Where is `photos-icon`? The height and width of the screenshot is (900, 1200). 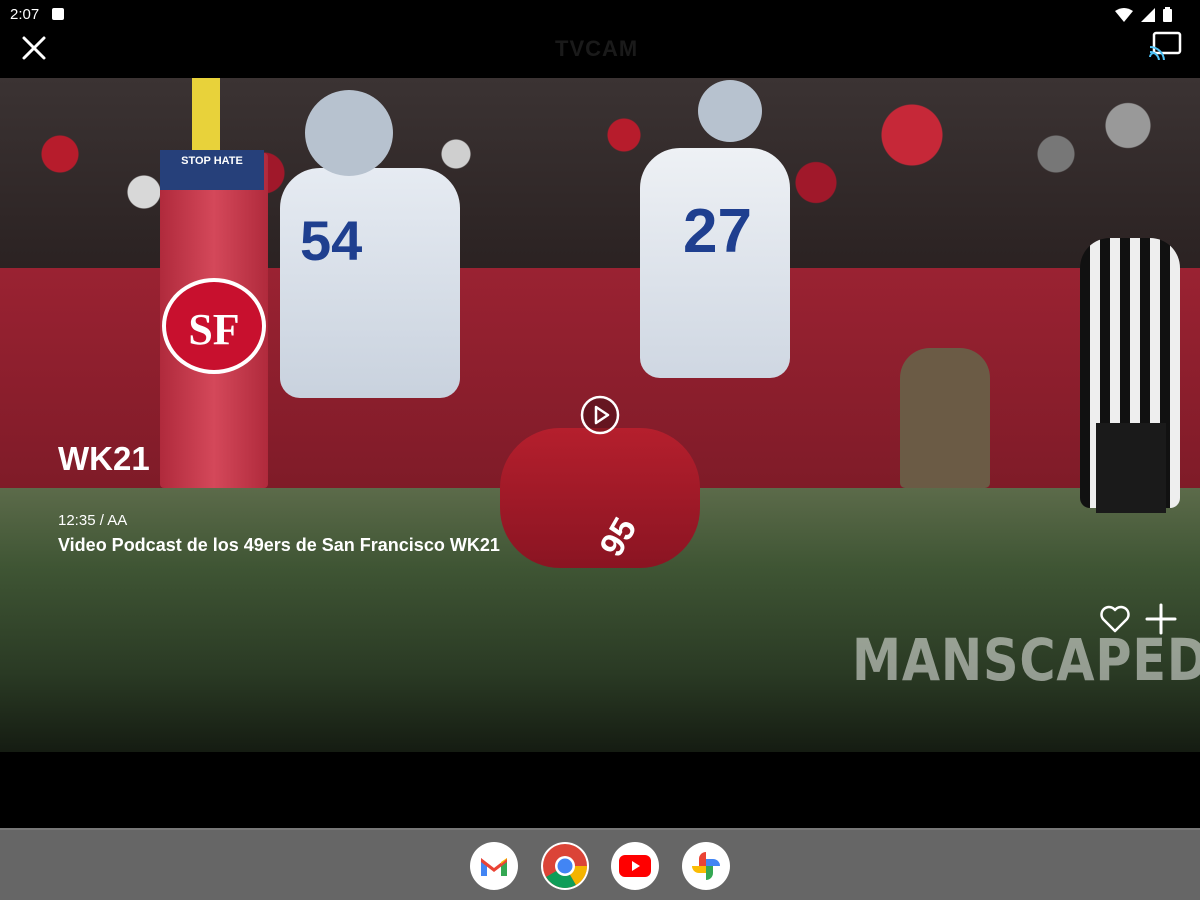
photos-icon is located at coordinates (706, 866).